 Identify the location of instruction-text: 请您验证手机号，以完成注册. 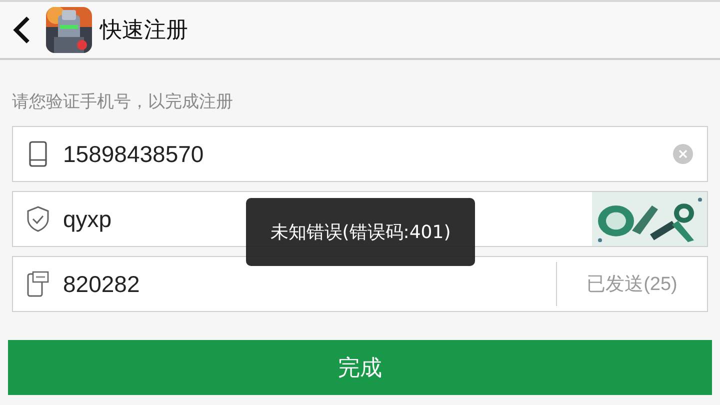
(123, 102).